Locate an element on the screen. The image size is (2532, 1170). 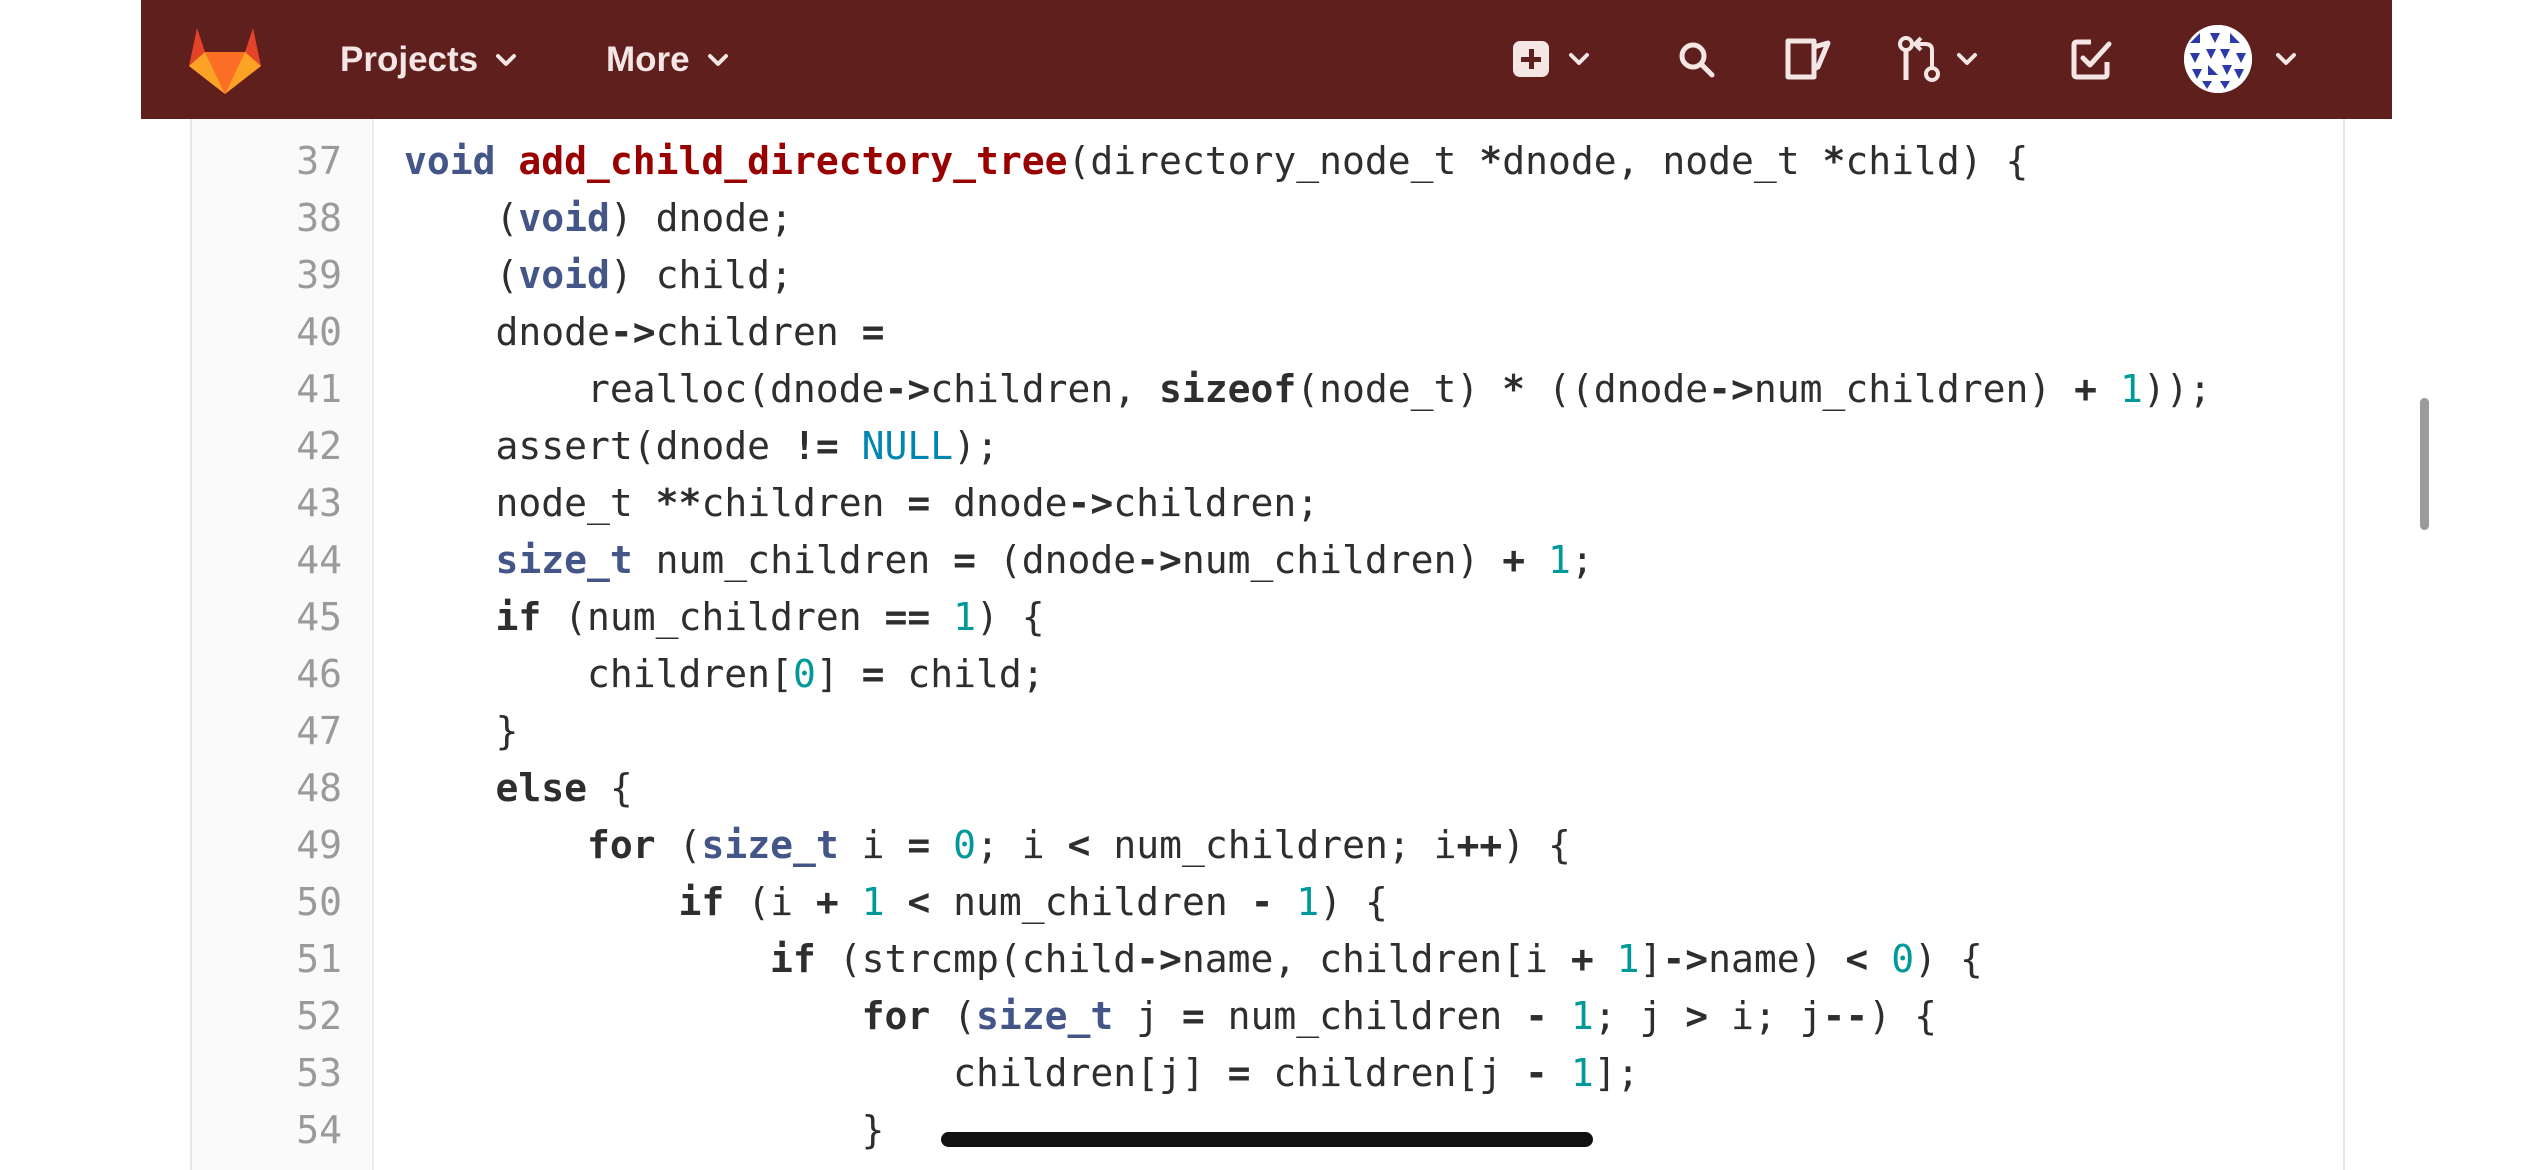
line-number: 42 is located at coordinates (267, 446).